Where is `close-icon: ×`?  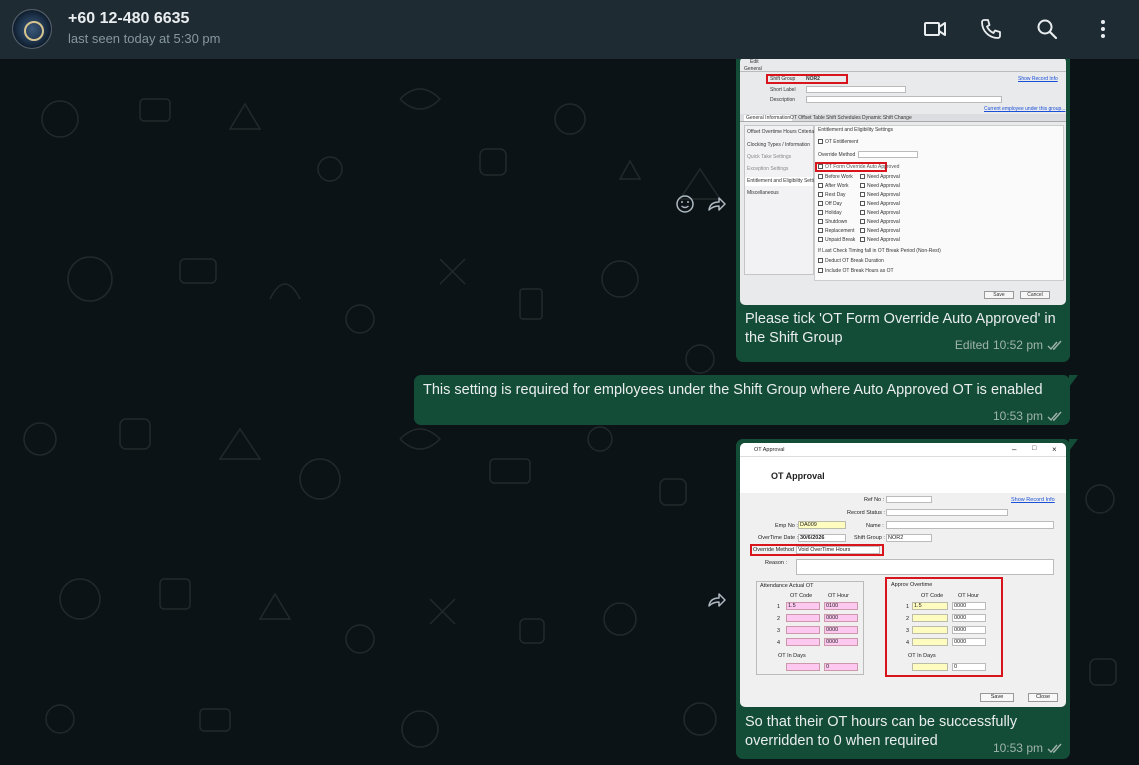 close-icon: × is located at coordinates (1054, 449).